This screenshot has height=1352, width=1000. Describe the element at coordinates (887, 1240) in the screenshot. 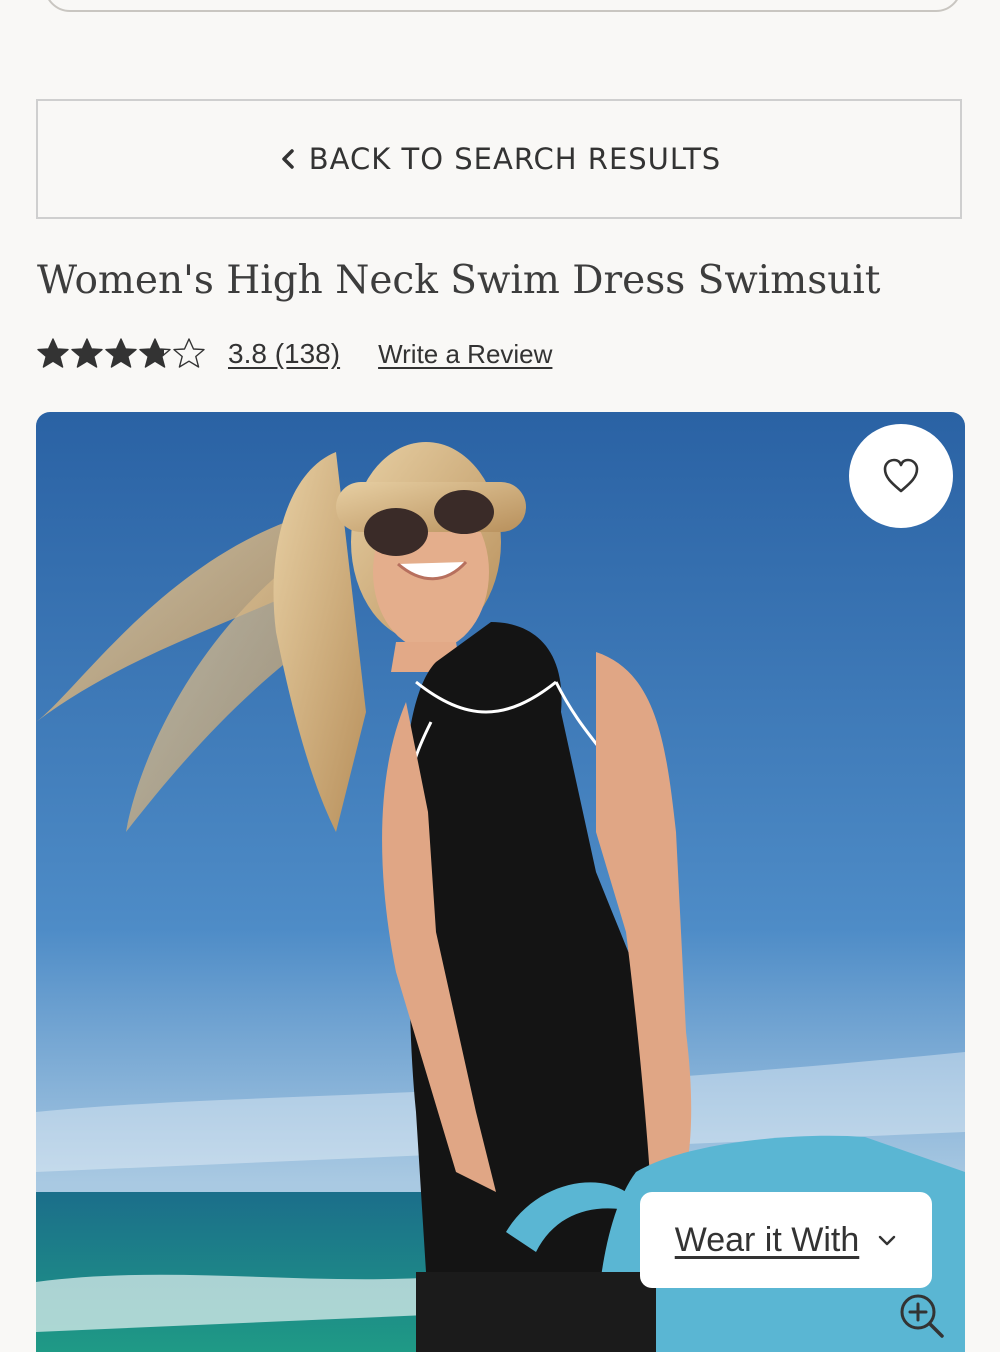

I see `chevron-down-icon` at that location.